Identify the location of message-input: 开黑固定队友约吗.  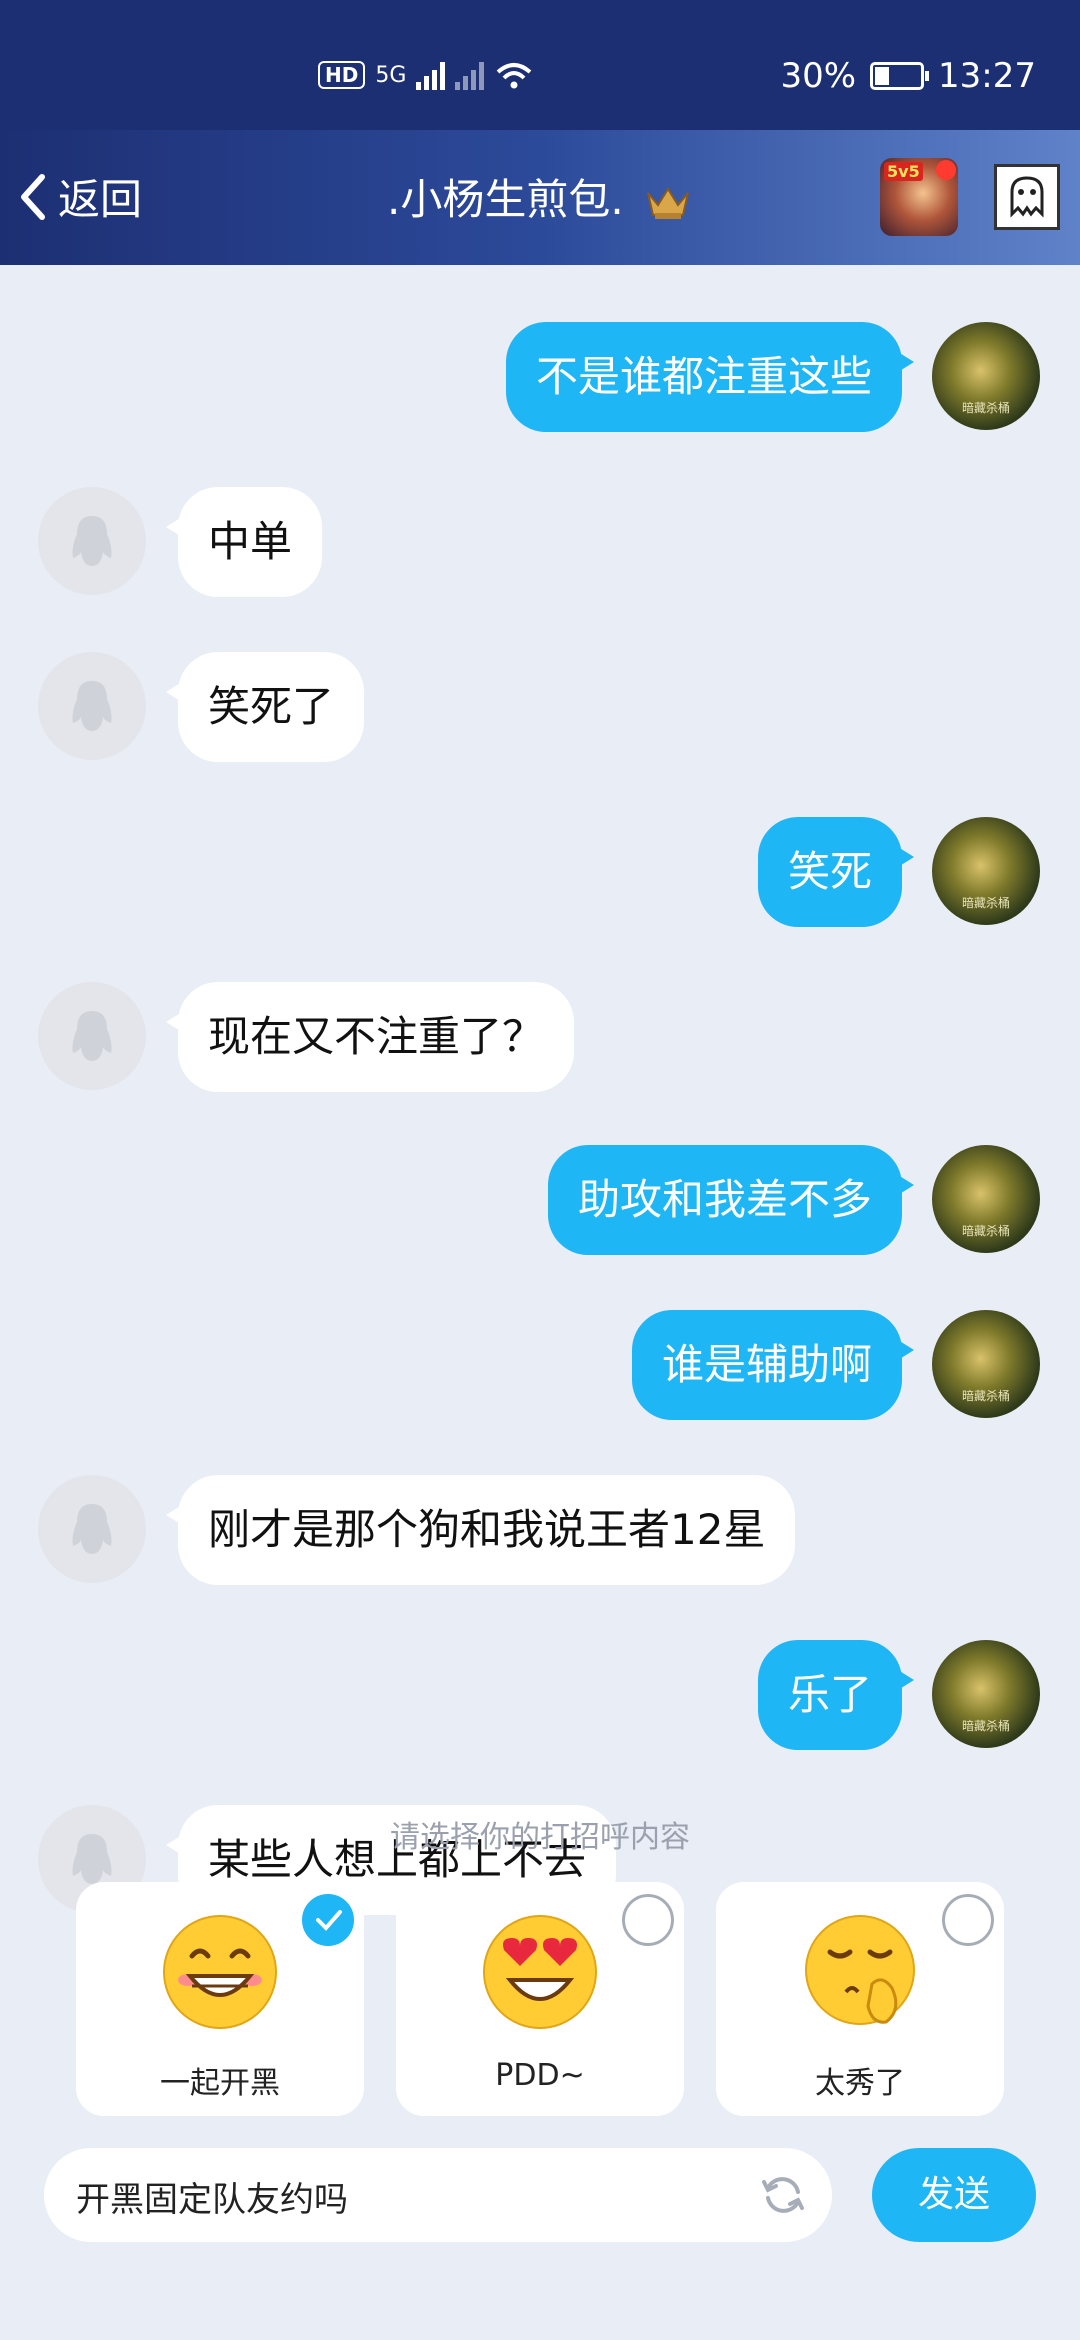
(438, 2195).